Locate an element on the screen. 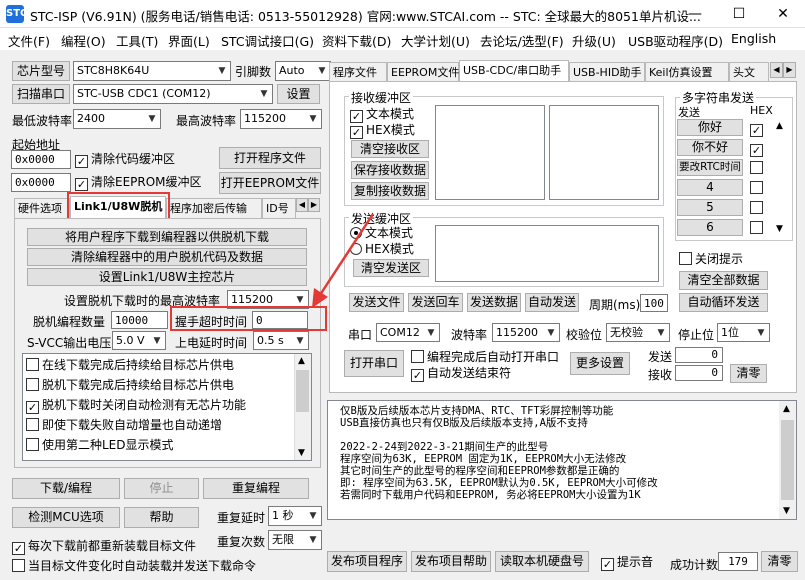  save-receive-button: 保存接收数据 is located at coordinates (390, 170).